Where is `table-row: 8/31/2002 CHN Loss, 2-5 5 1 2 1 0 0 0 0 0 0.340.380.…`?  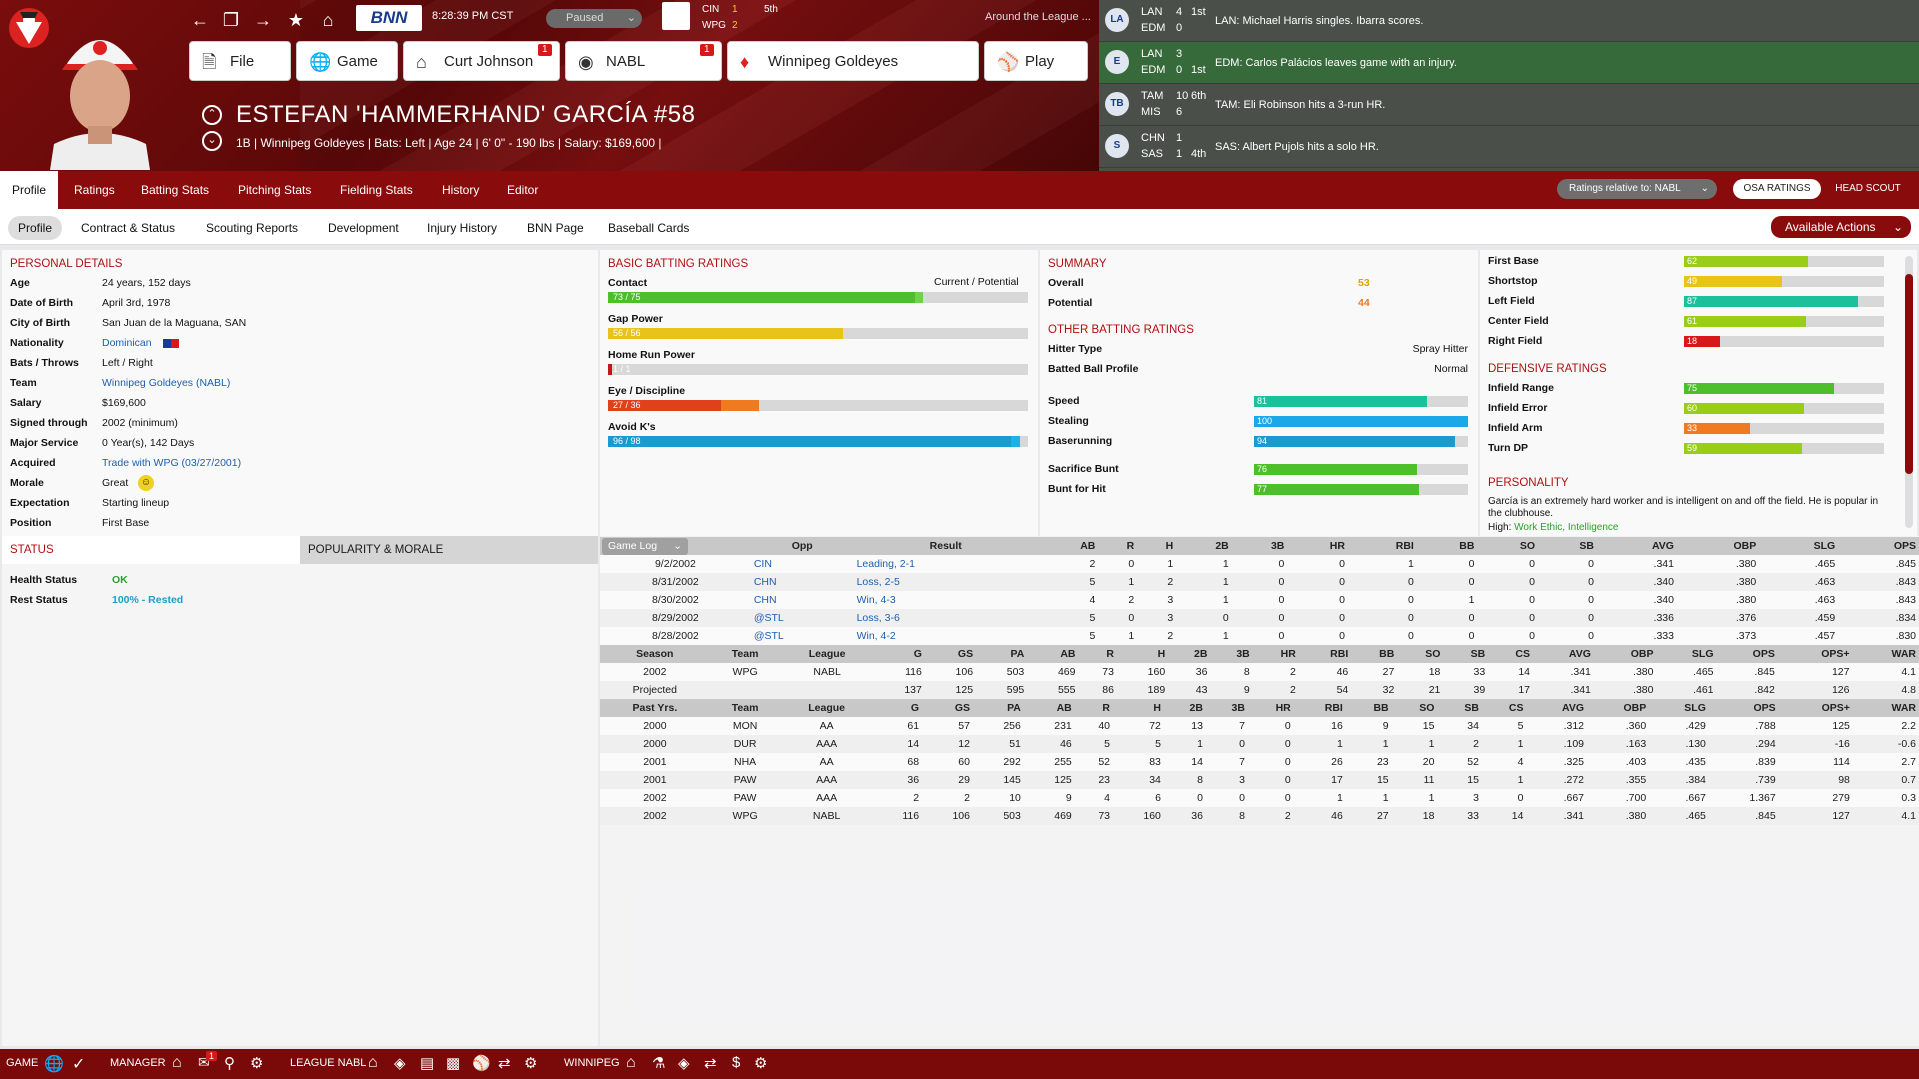 table-row: 8/31/2002 CHN Loss, 2-5 5 1 2 1 0 0 0 0 0 0.340.380.… is located at coordinates (1259, 582).